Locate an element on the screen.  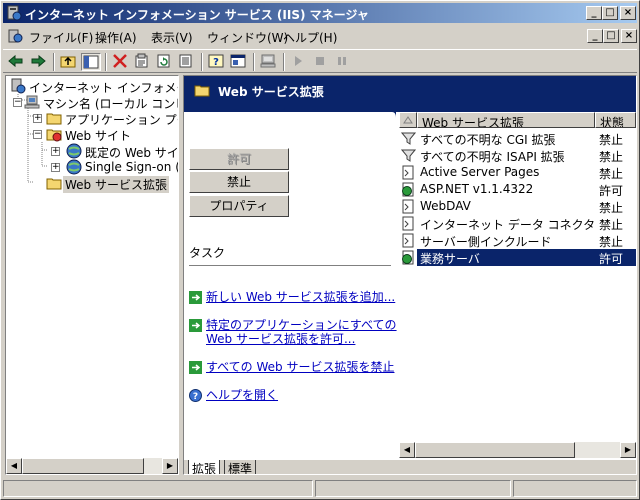
open-help-link: ? ヘルプを開く is located at coordinates (294, 395).